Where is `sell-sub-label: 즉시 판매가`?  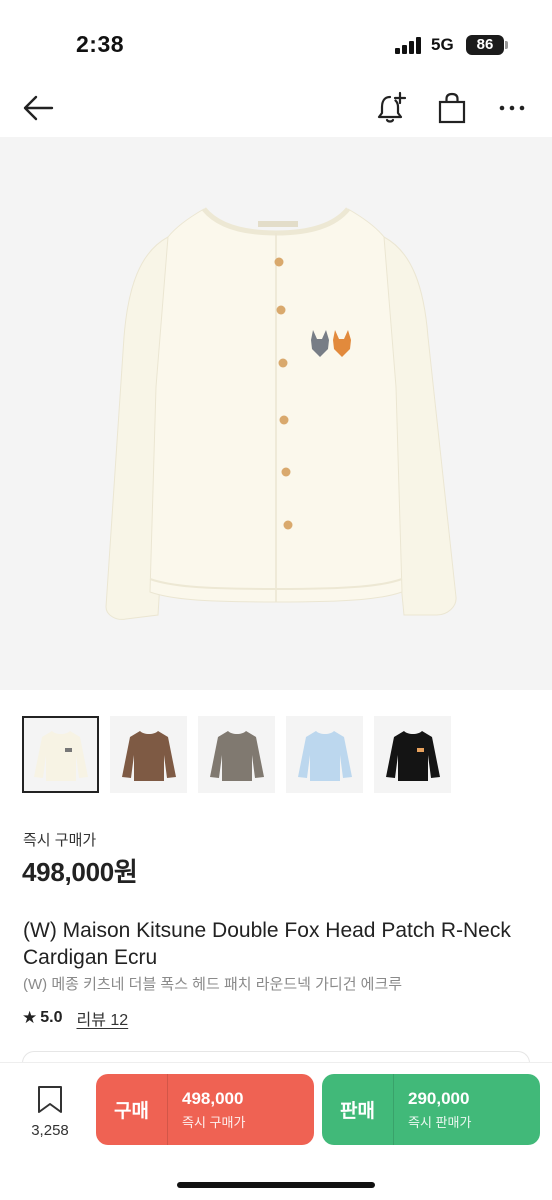
sell-sub-label: 즉시 판매가 is located at coordinates (440, 1122).